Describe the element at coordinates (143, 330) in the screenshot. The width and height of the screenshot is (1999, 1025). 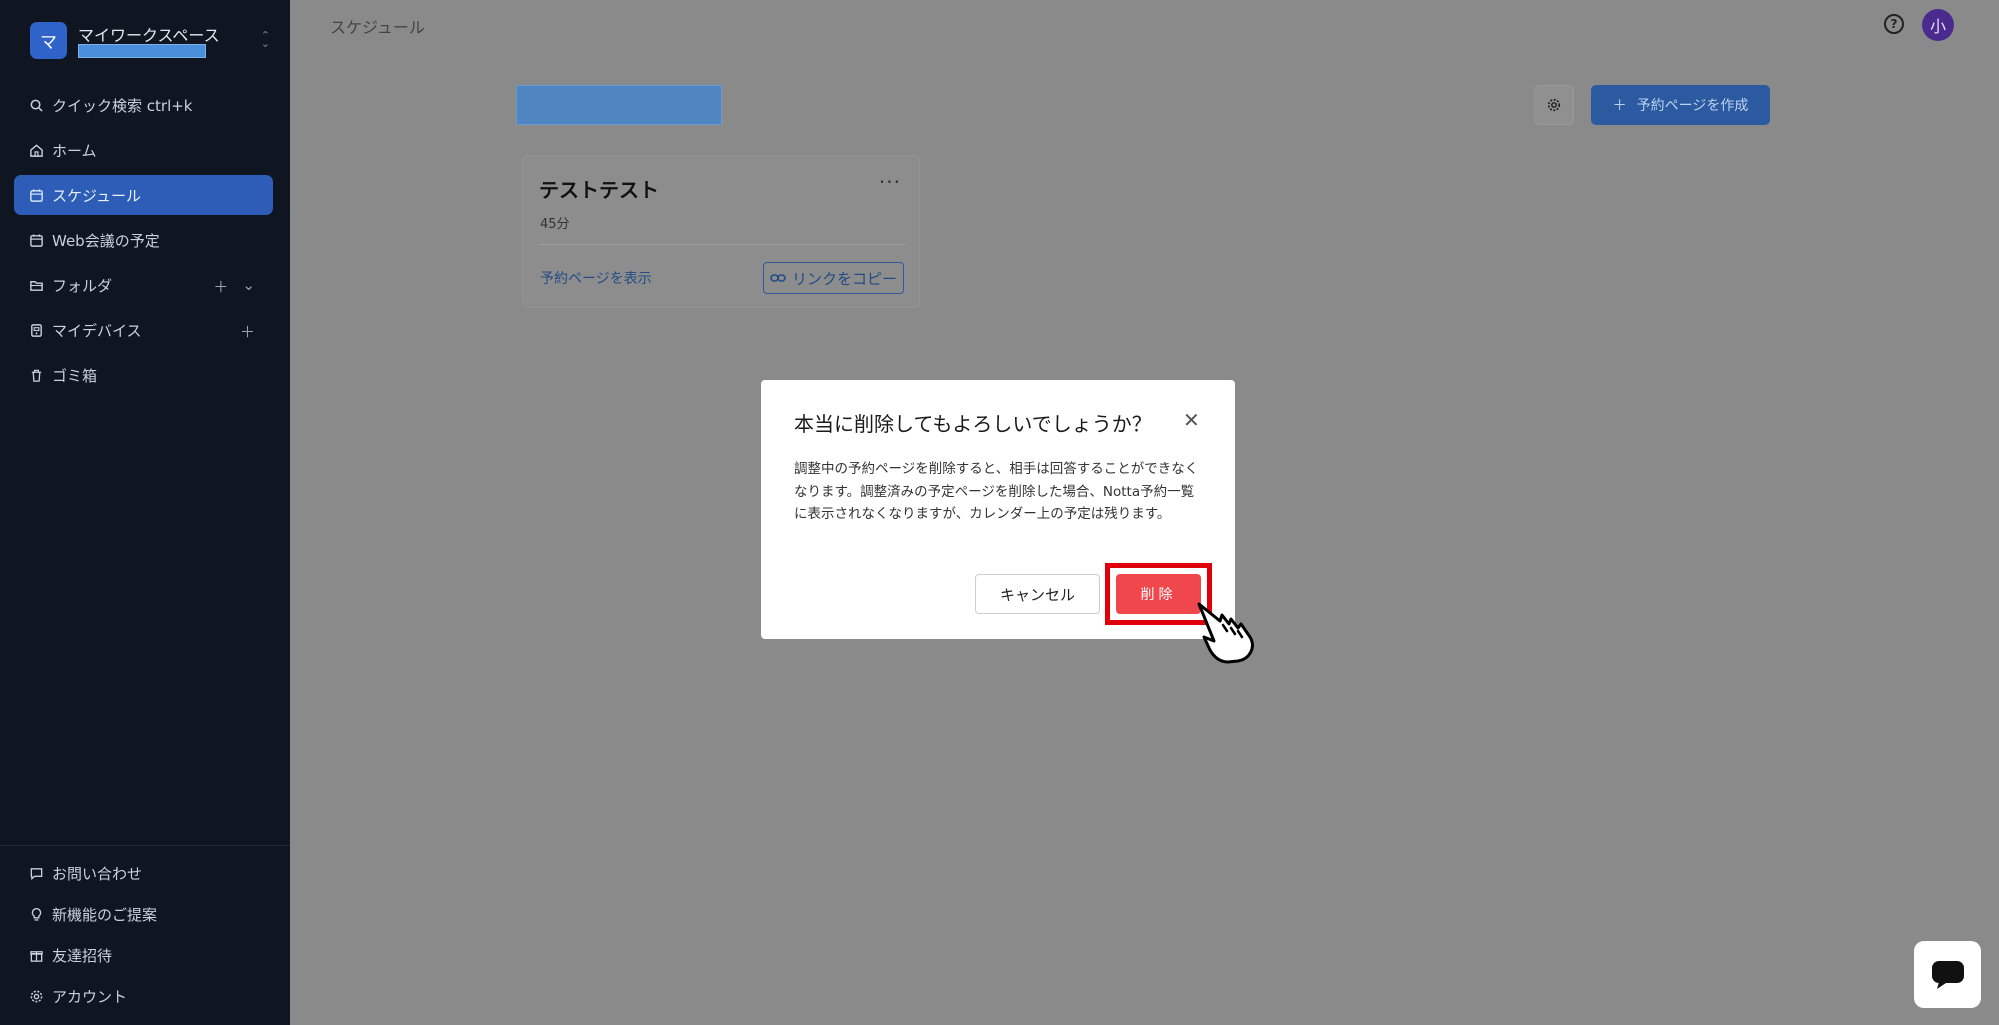
I see `sidebar-item-my-device: マイデバイス ＋` at that location.